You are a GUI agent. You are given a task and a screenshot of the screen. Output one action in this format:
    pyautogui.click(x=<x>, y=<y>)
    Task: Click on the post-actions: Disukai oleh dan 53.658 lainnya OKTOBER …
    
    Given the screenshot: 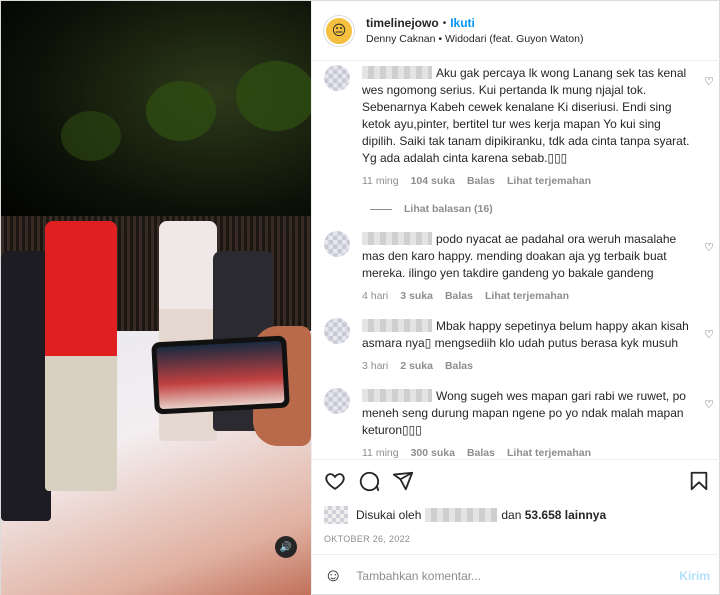 What is the action you would take?
    pyautogui.click(x=516, y=505)
    